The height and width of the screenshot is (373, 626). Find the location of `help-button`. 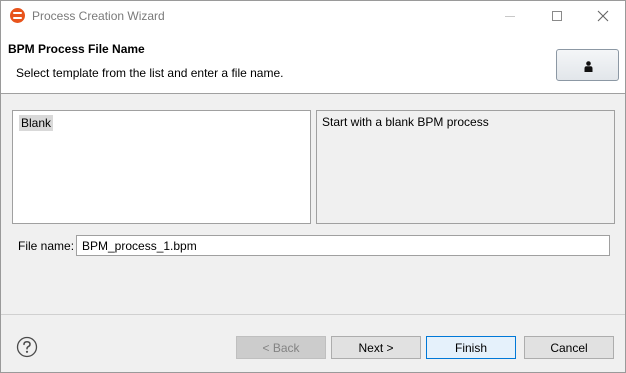

help-button is located at coordinates (27, 347).